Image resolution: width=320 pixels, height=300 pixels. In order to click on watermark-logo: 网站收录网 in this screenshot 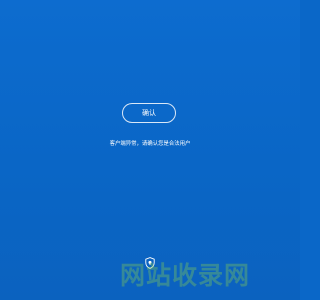, I will do `click(185, 275)`.